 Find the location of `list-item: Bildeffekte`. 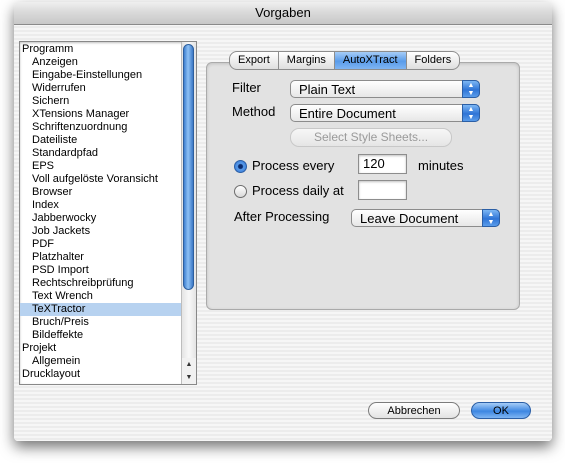

list-item: Bildeffekte is located at coordinates (101, 335).